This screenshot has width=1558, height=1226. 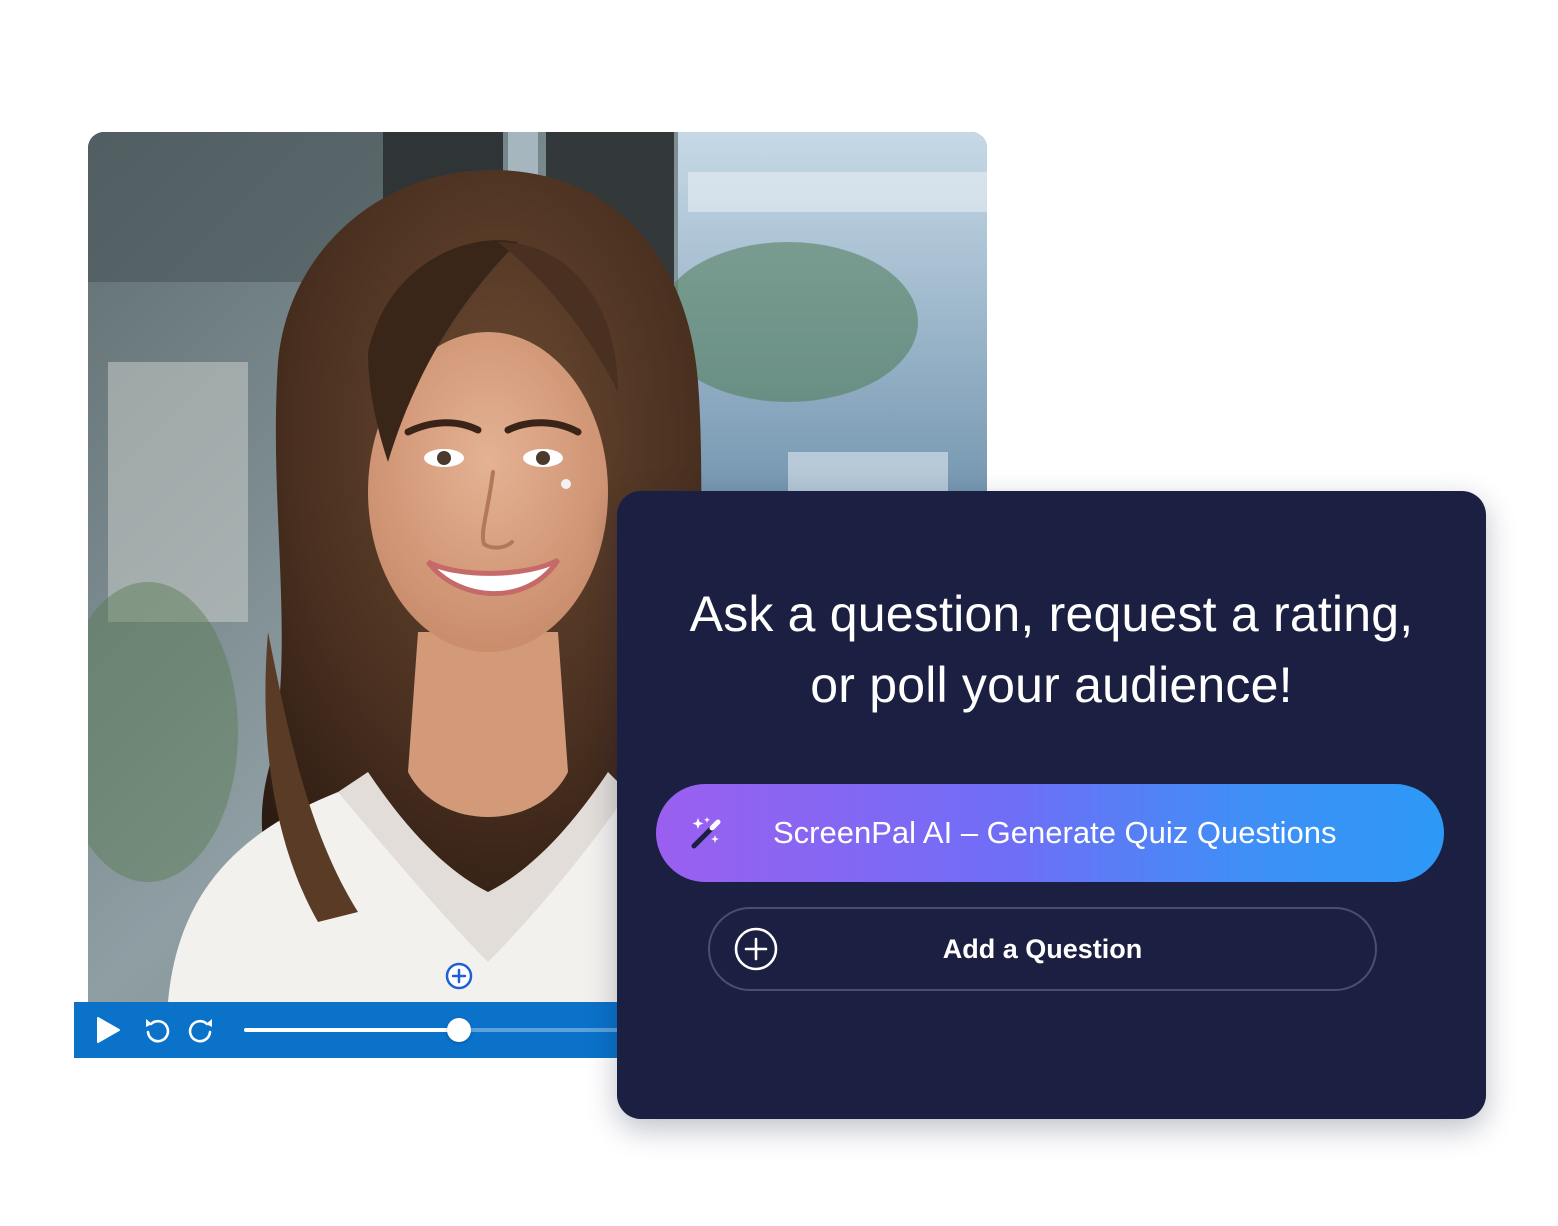 I want to click on player-controls, so click(x=354, y=1030).